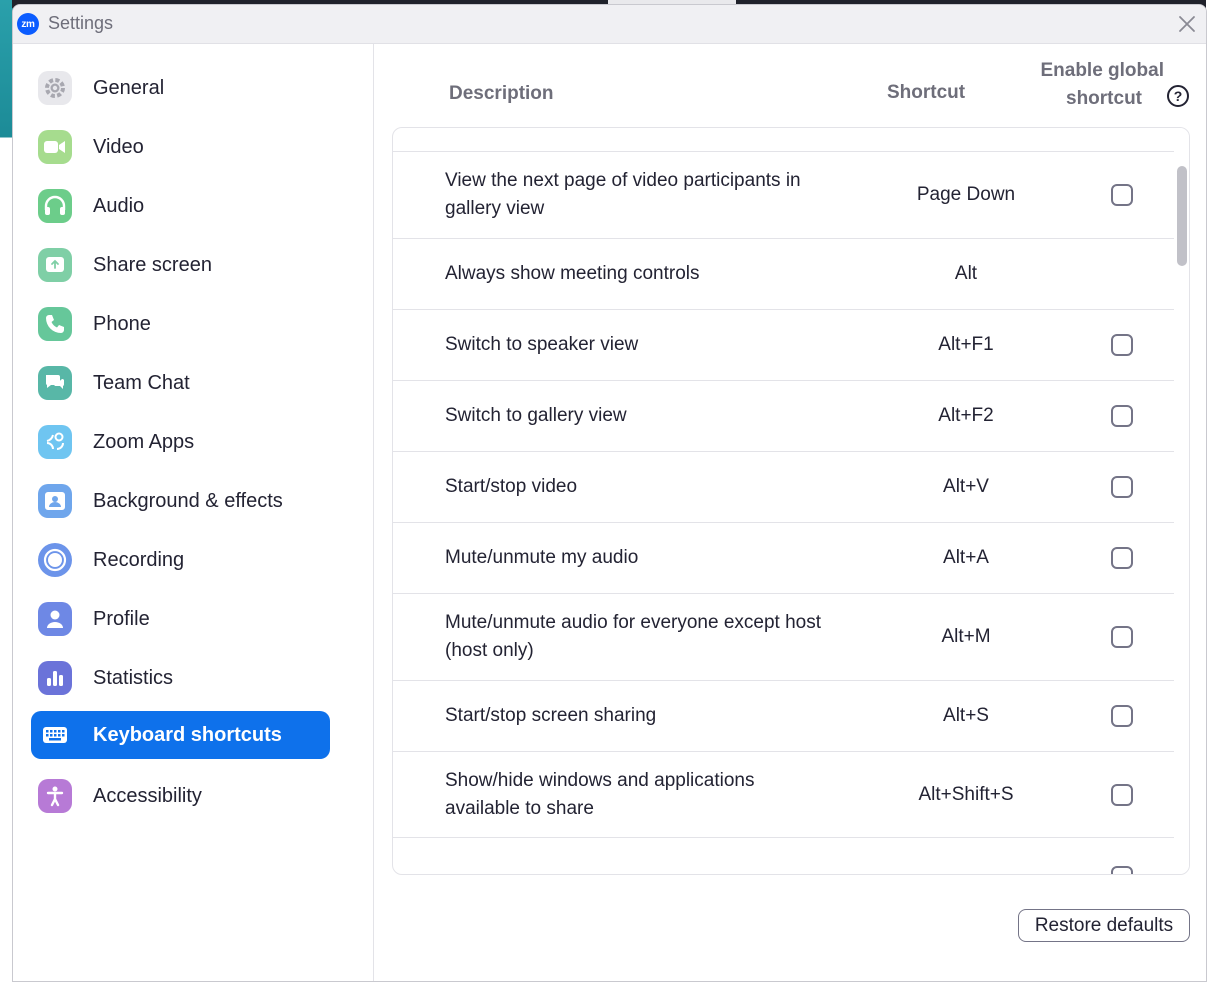  Describe the element at coordinates (180, 88) in the screenshot. I see `sidebar-item-general: General` at that location.